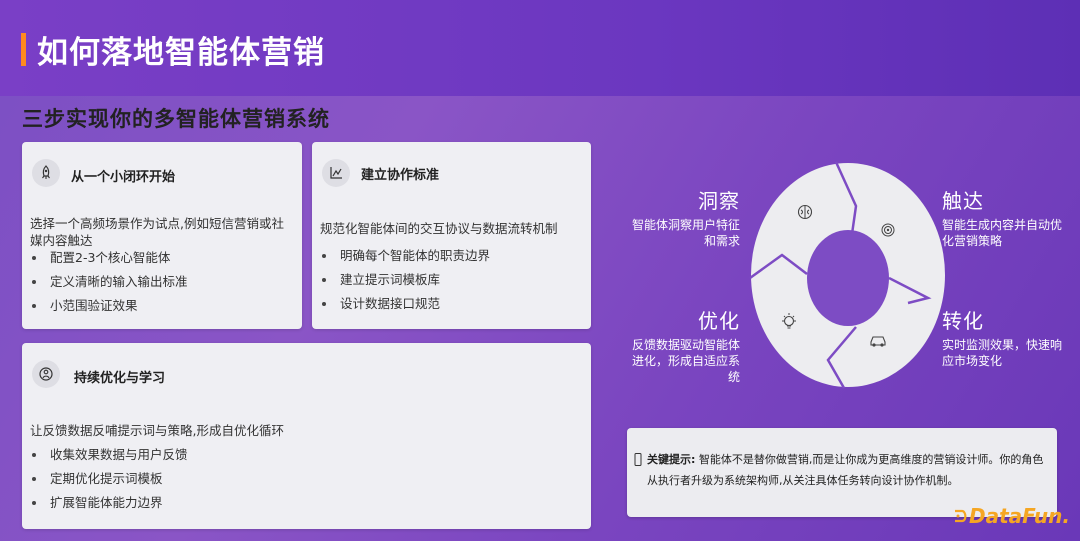  I want to click on flow-icon, so click(336, 173).